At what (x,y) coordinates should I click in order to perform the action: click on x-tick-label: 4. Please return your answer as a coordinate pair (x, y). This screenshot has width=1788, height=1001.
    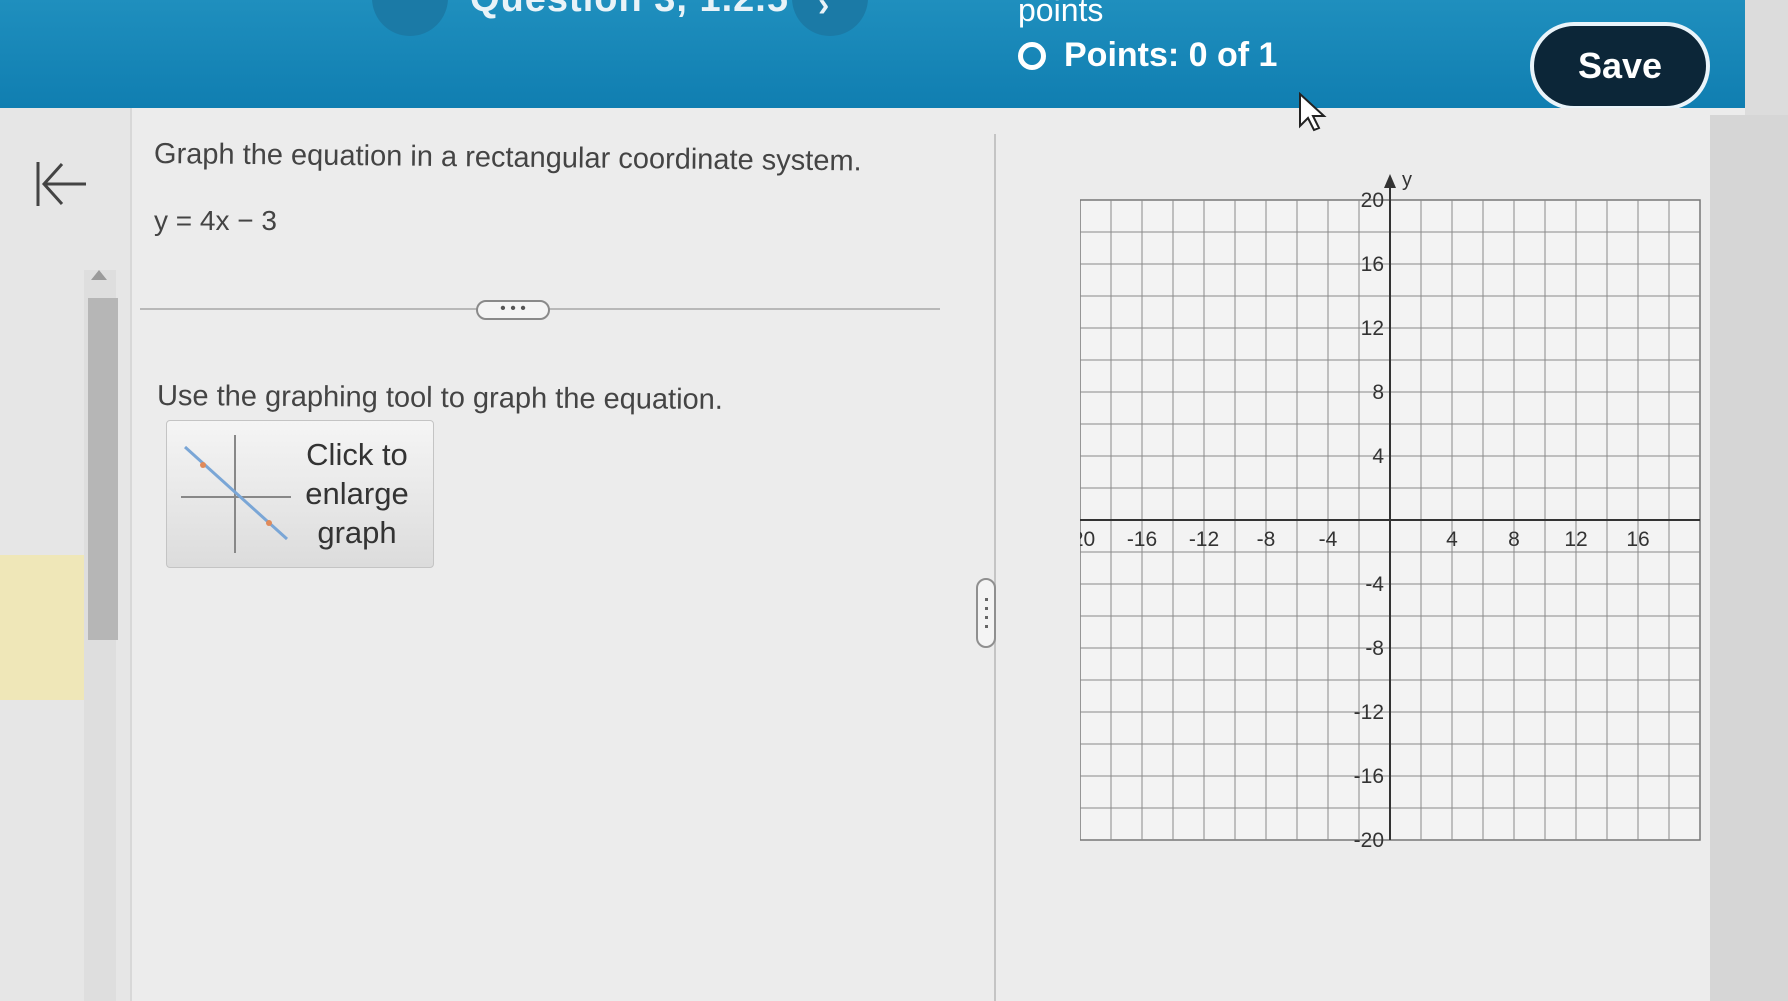
    Looking at the image, I should click on (1452, 539).